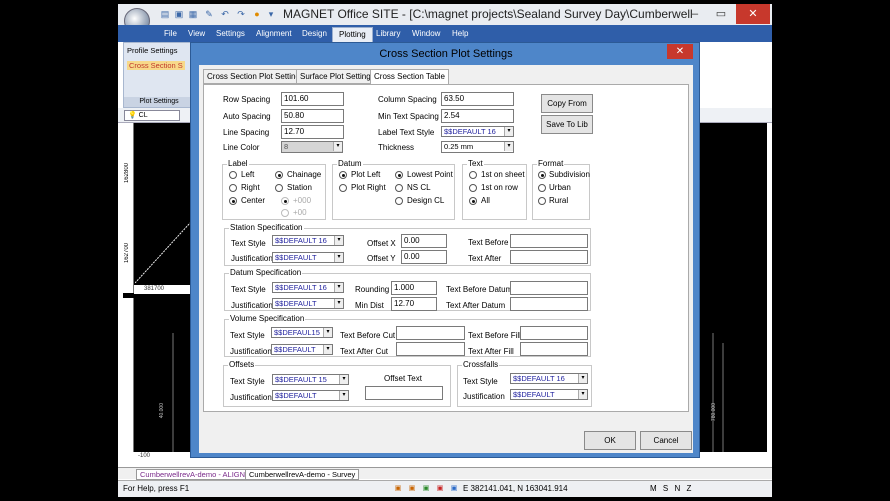  What do you see at coordinates (695, 14) in the screenshot?
I see `minimize-button: –` at bounding box center [695, 14].